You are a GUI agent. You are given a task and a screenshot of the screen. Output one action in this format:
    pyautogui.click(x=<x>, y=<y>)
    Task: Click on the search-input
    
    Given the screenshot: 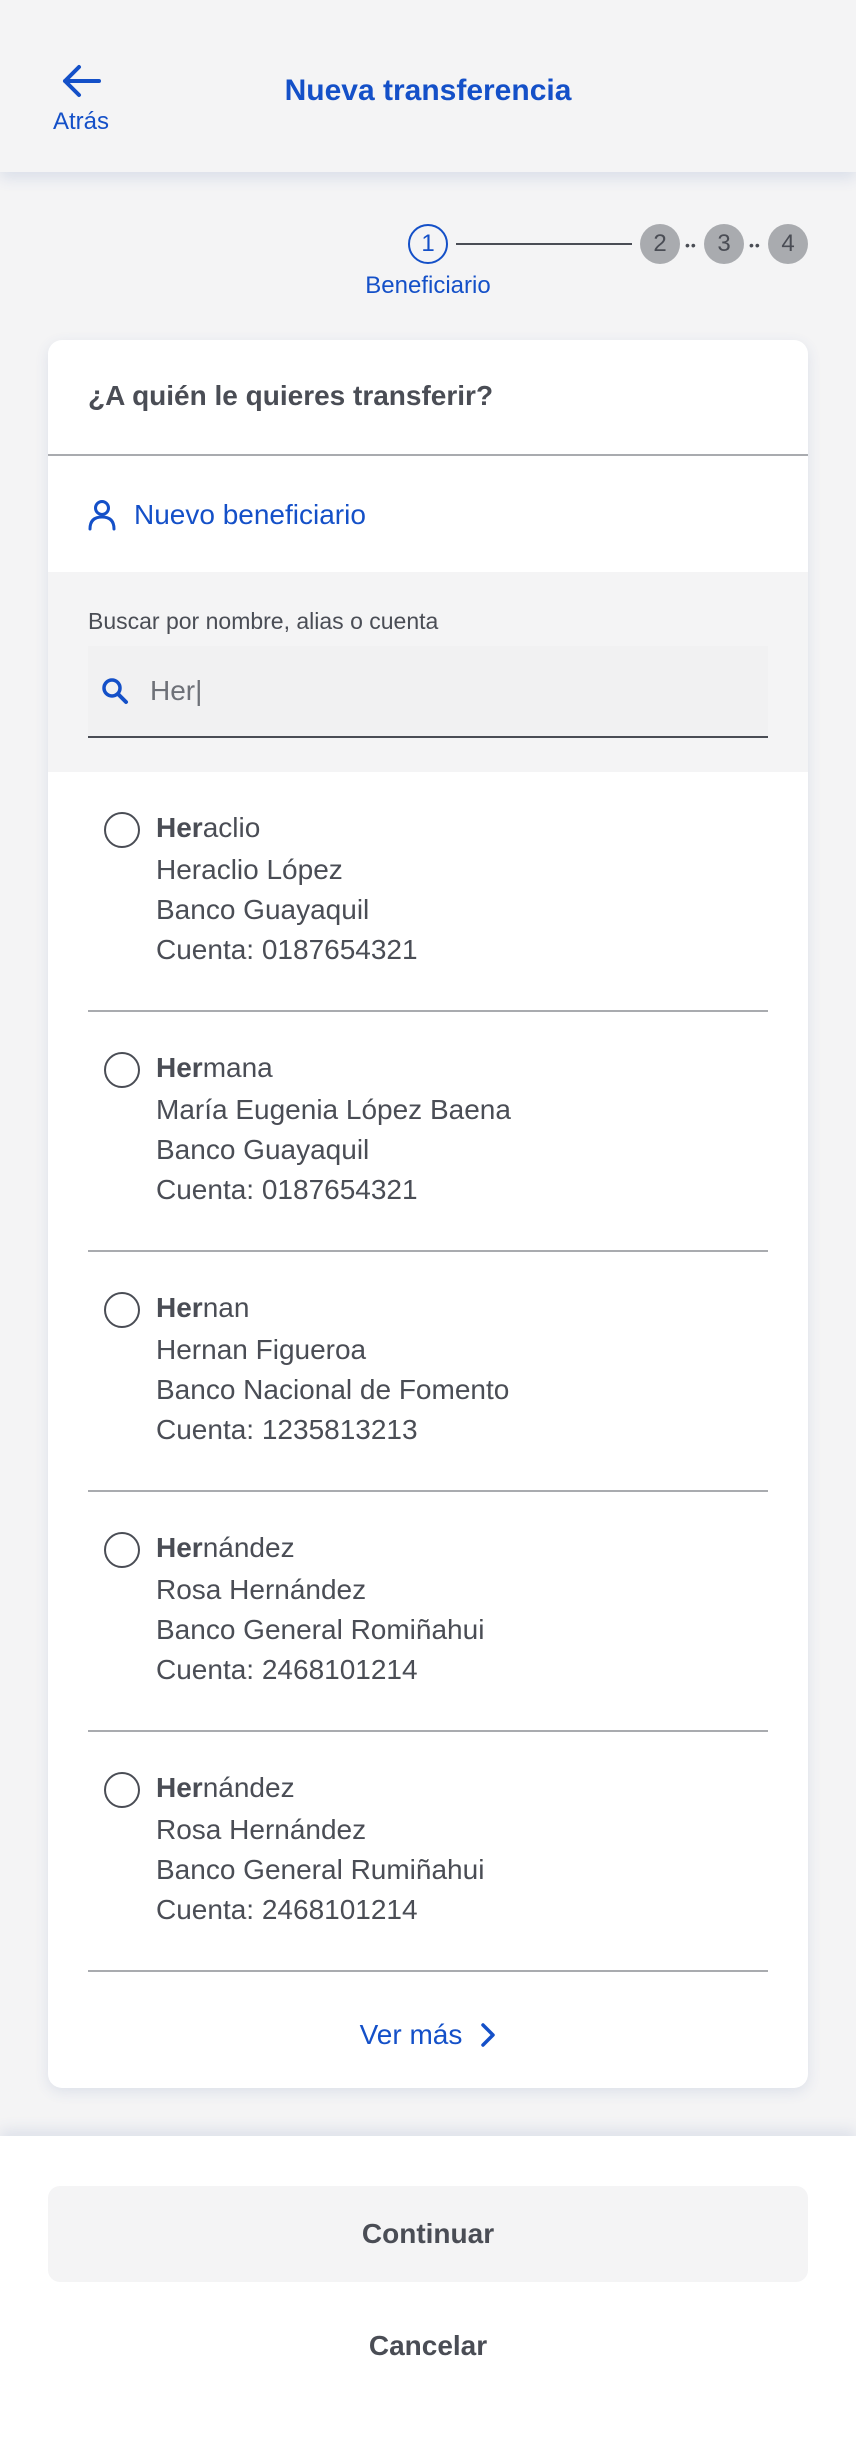 What is the action you would take?
    pyautogui.click(x=430, y=691)
    